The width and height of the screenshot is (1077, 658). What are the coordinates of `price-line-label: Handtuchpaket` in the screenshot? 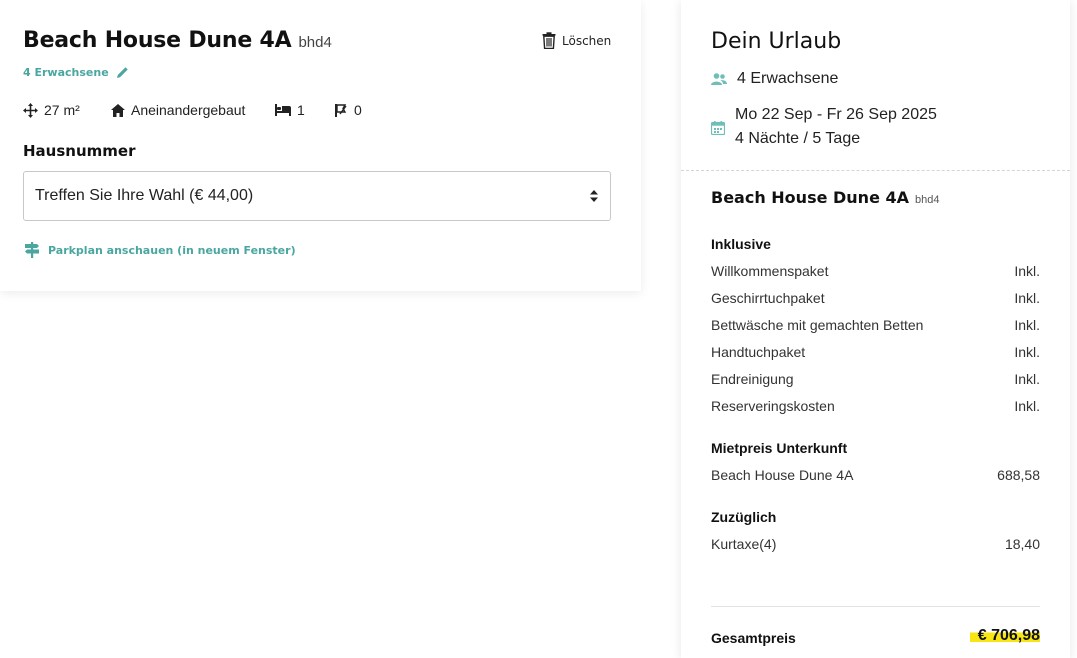 It's located at (758, 352).